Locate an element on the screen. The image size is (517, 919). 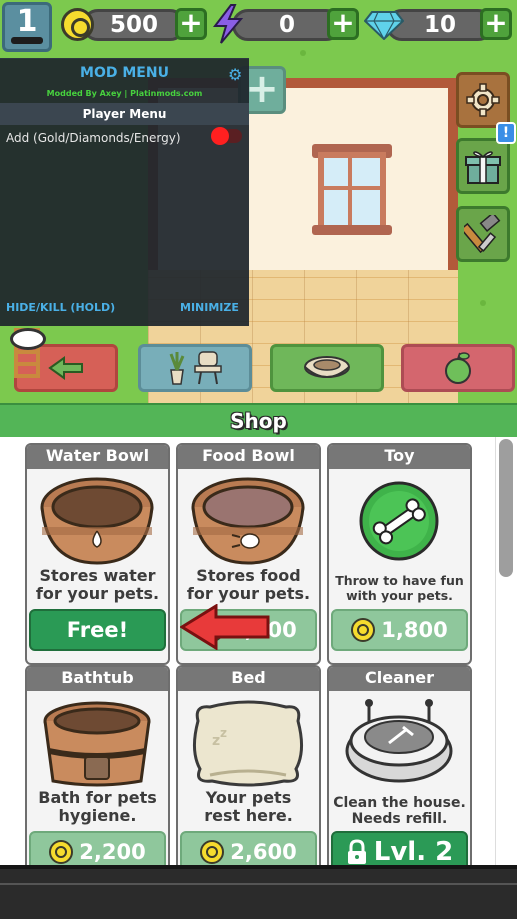
decoration-category-button is located at coordinates (195, 368).